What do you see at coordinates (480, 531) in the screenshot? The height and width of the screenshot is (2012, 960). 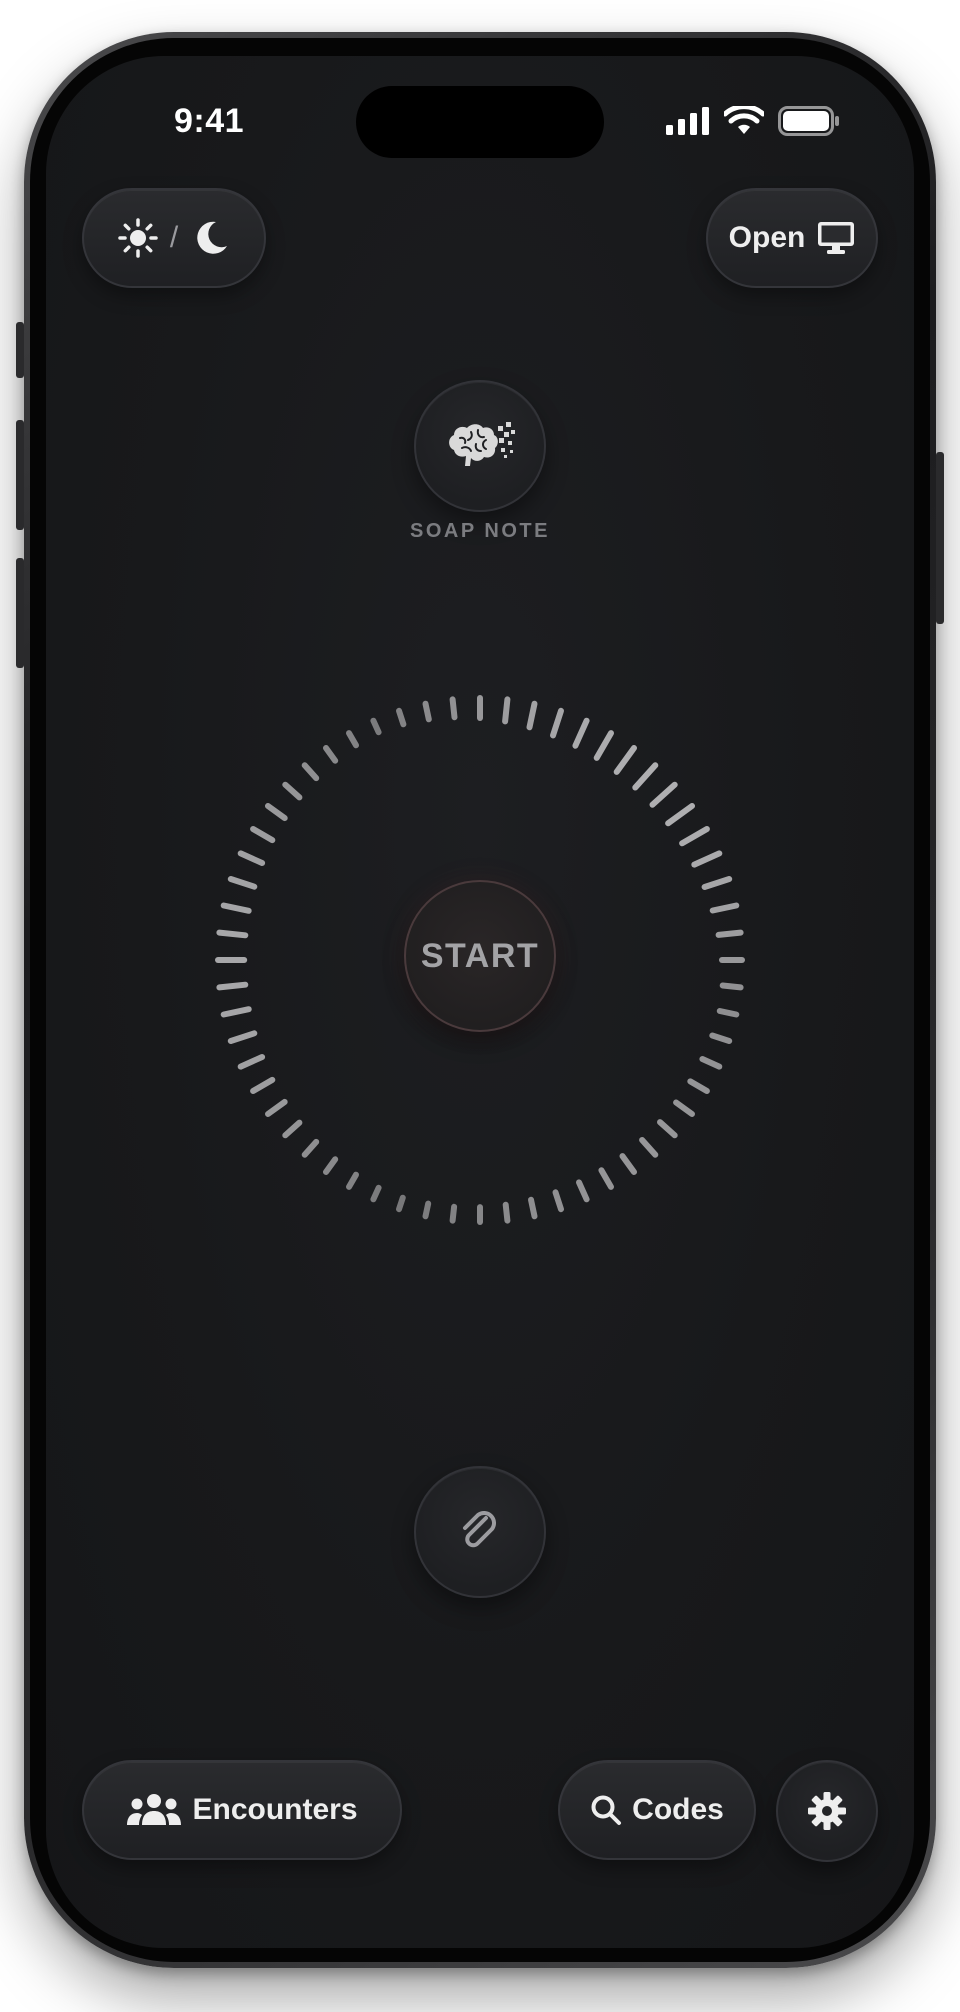 I see `soap-note-label: SOAP NOTE` at bounding box center [480, 531].